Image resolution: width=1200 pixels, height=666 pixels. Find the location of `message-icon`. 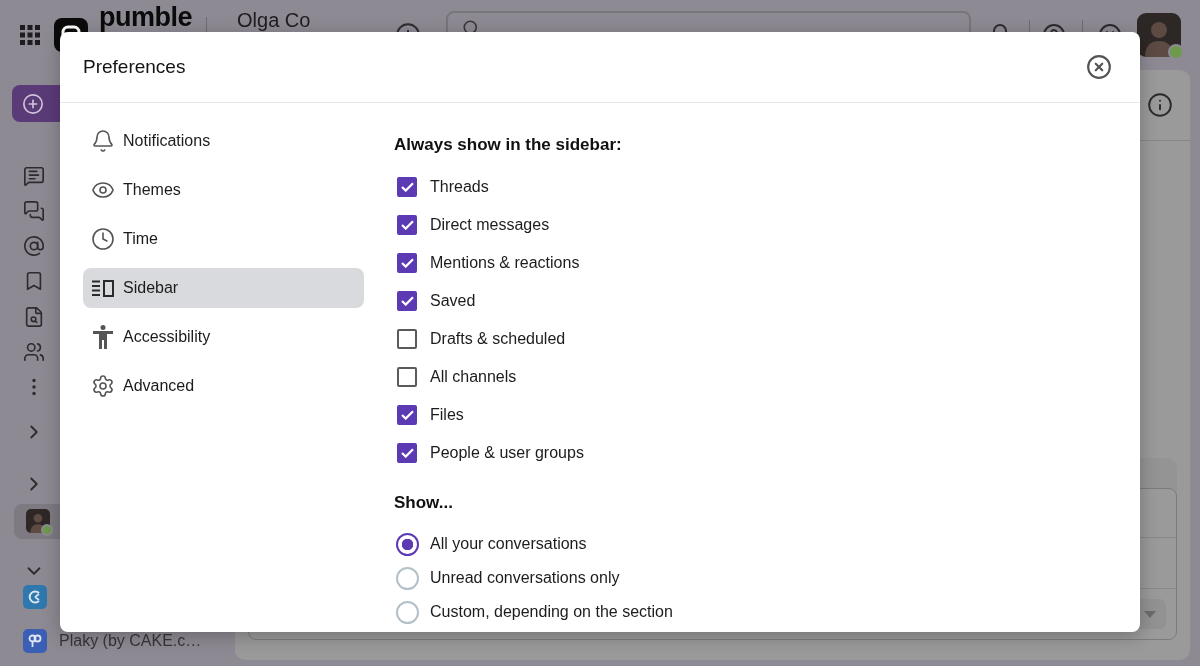

message-icon is located at coordinates (34, 175).